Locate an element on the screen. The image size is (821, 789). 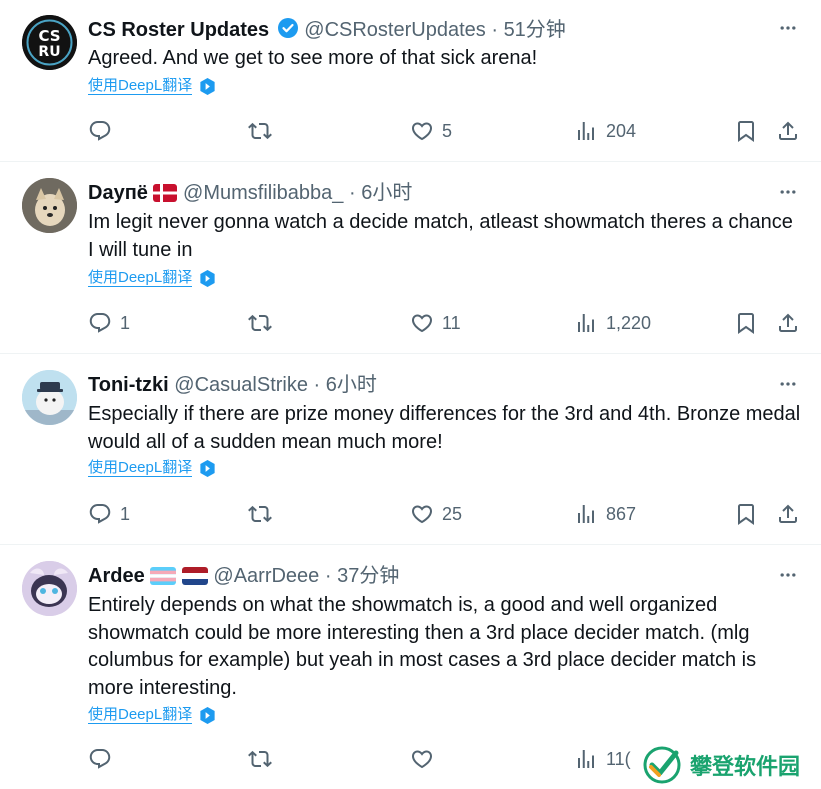
timestamp: 37分钟 is located at coordinates (368, 576).